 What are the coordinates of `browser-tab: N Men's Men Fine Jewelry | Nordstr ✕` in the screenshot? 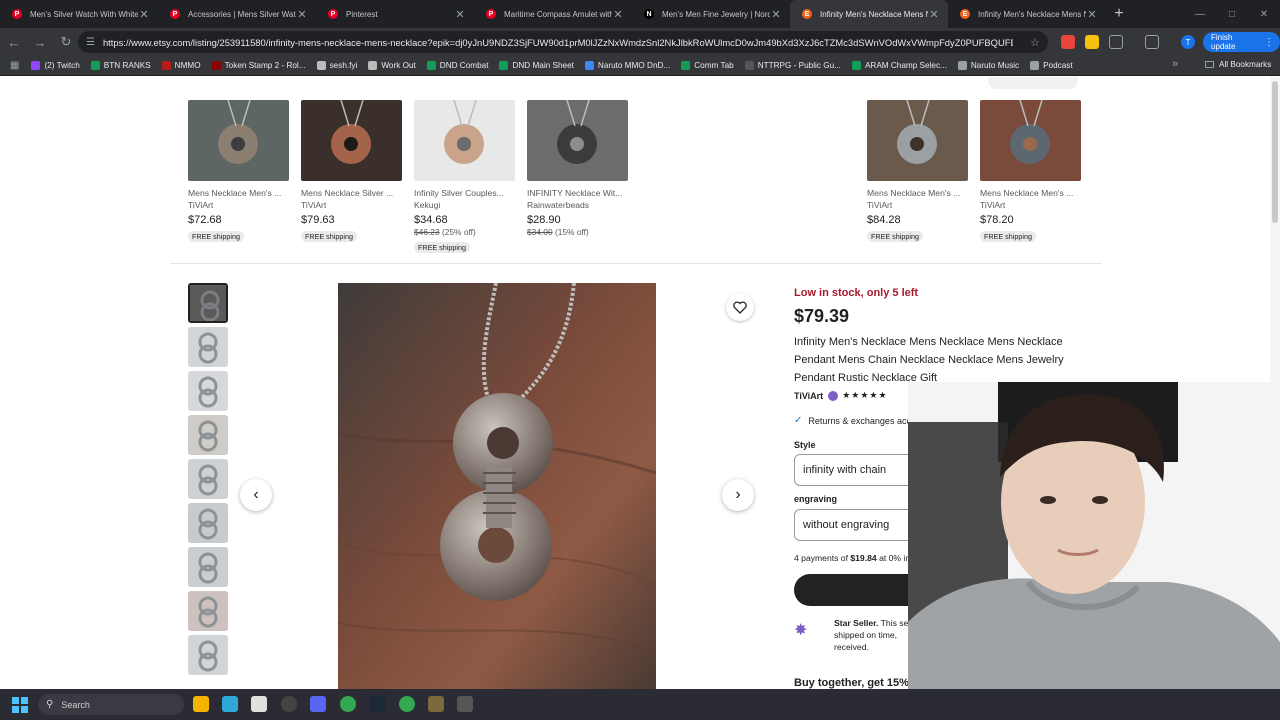 It's located at (711, 14).